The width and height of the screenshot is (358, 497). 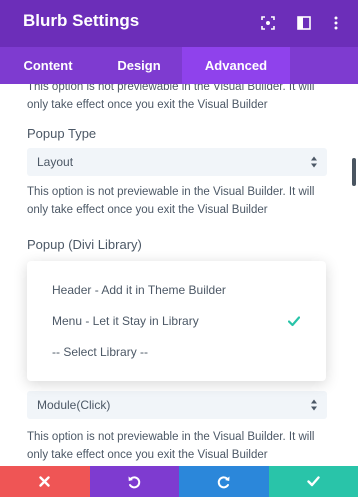 I want to click on save-check-icon, so click(x=313, y=481).